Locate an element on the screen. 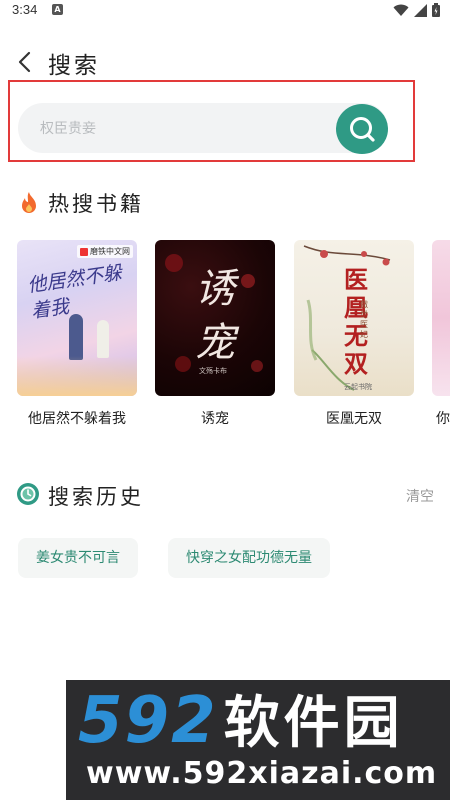 This screenshot has width=450, height=800. cover-illustration is located at coordinates (76, 337).